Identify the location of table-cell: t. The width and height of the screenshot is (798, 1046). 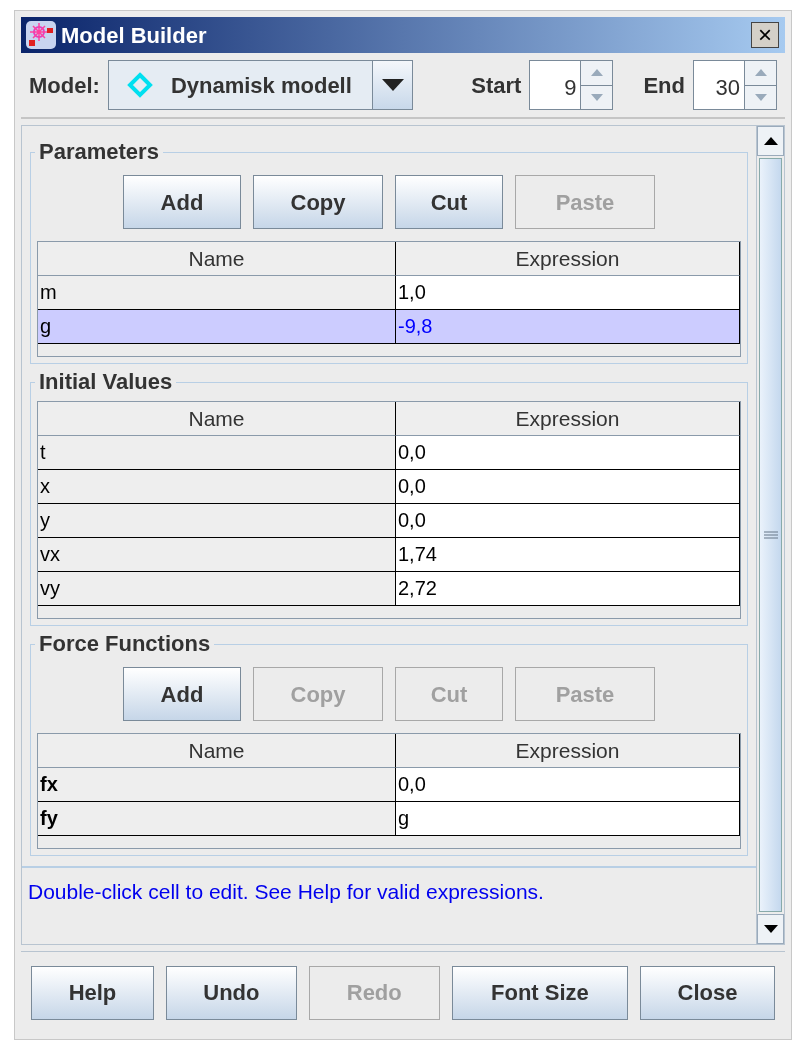
(217, 453).